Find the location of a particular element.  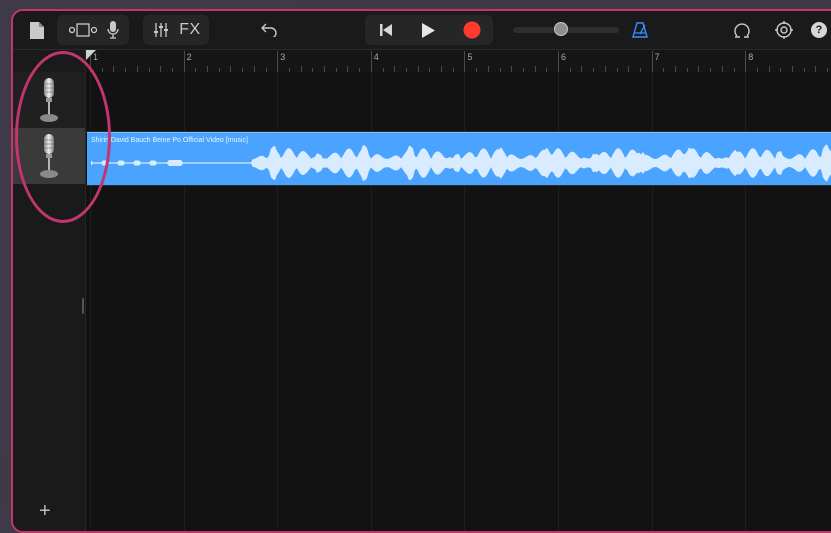

document-icon is located at coordinates (37, 30).